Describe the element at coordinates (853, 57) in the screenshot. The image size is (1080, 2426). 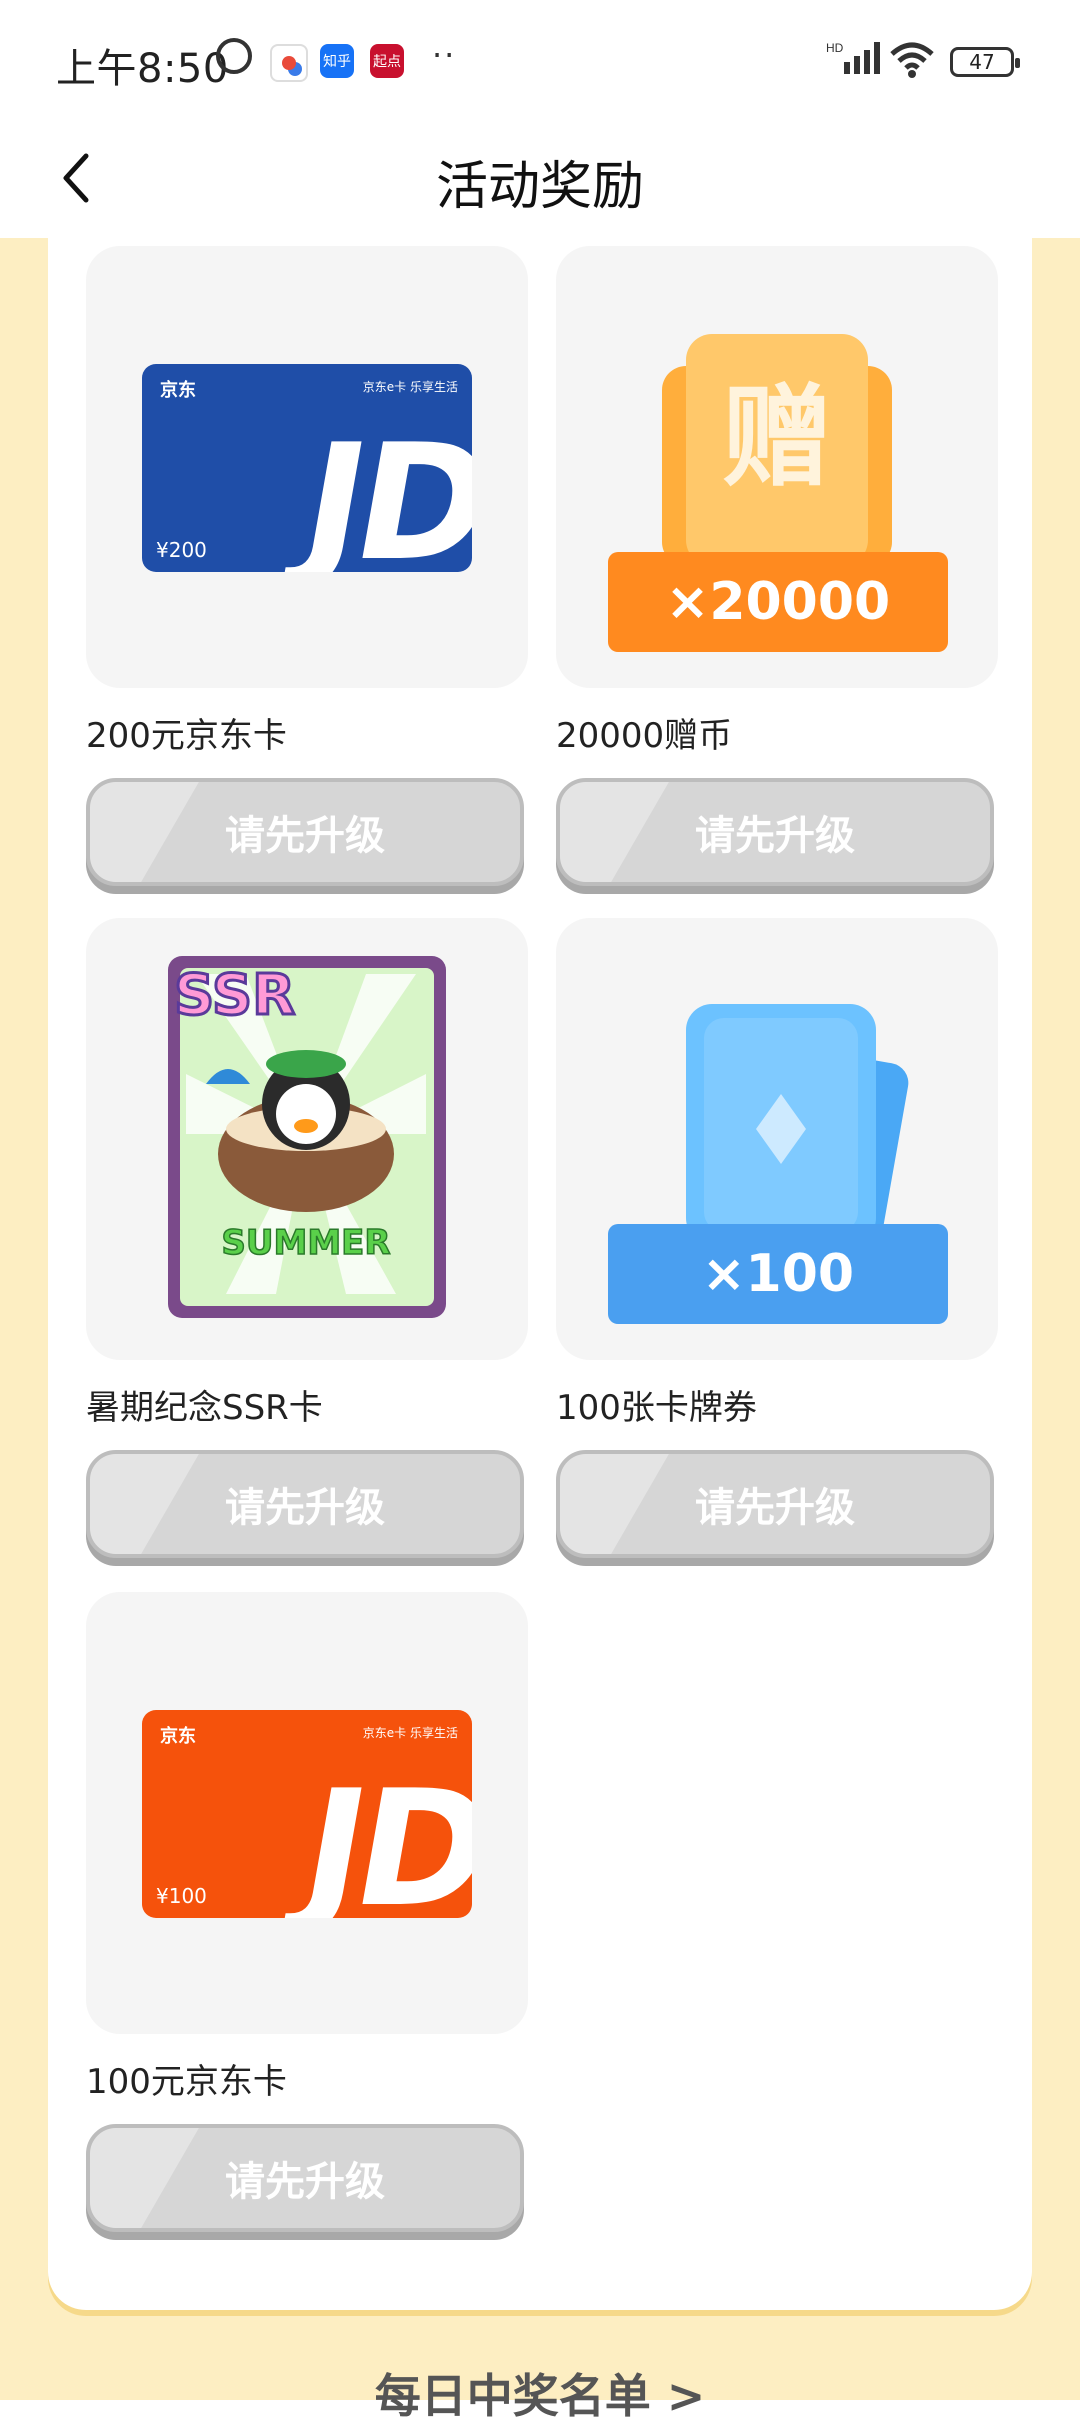
I see `signal-icon: HD` at that location.